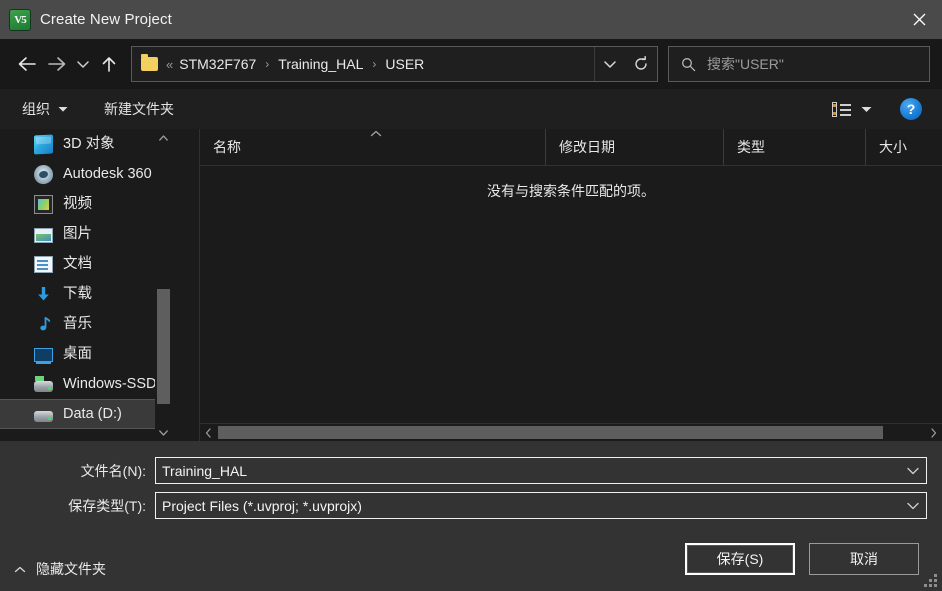  I want to click on filetype-value: Project Files (*.uvproj; *.uvprojx), so click(262, 506).